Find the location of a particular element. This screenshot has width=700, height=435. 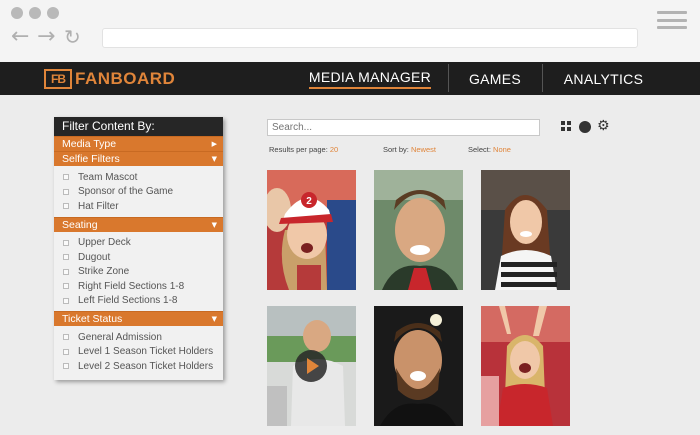

filter-option-label: Right Field Sections 1-8 is located at coordinates (131, 286).